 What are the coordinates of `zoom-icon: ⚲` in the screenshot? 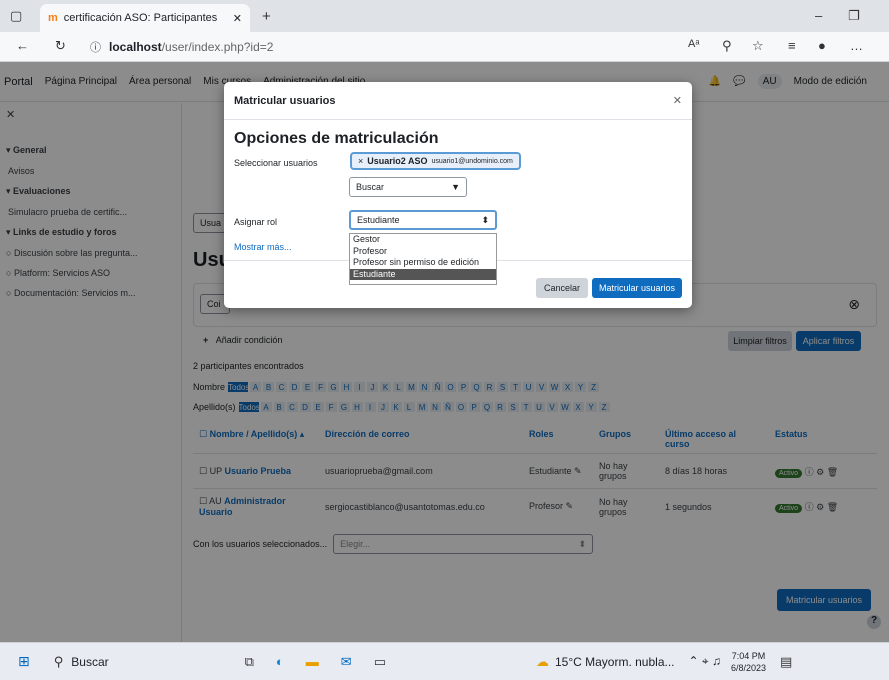 It's located at (727, 46).